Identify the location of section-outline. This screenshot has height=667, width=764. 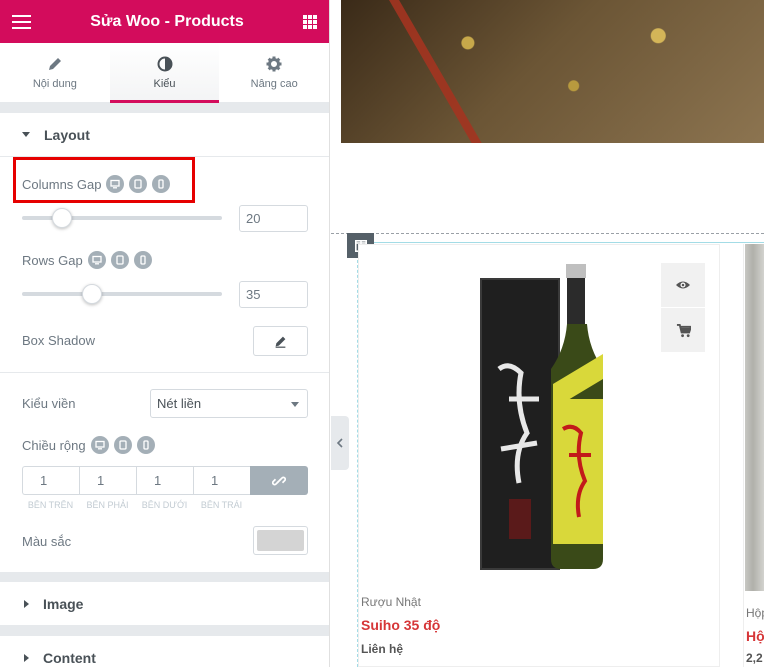
(547, 233).